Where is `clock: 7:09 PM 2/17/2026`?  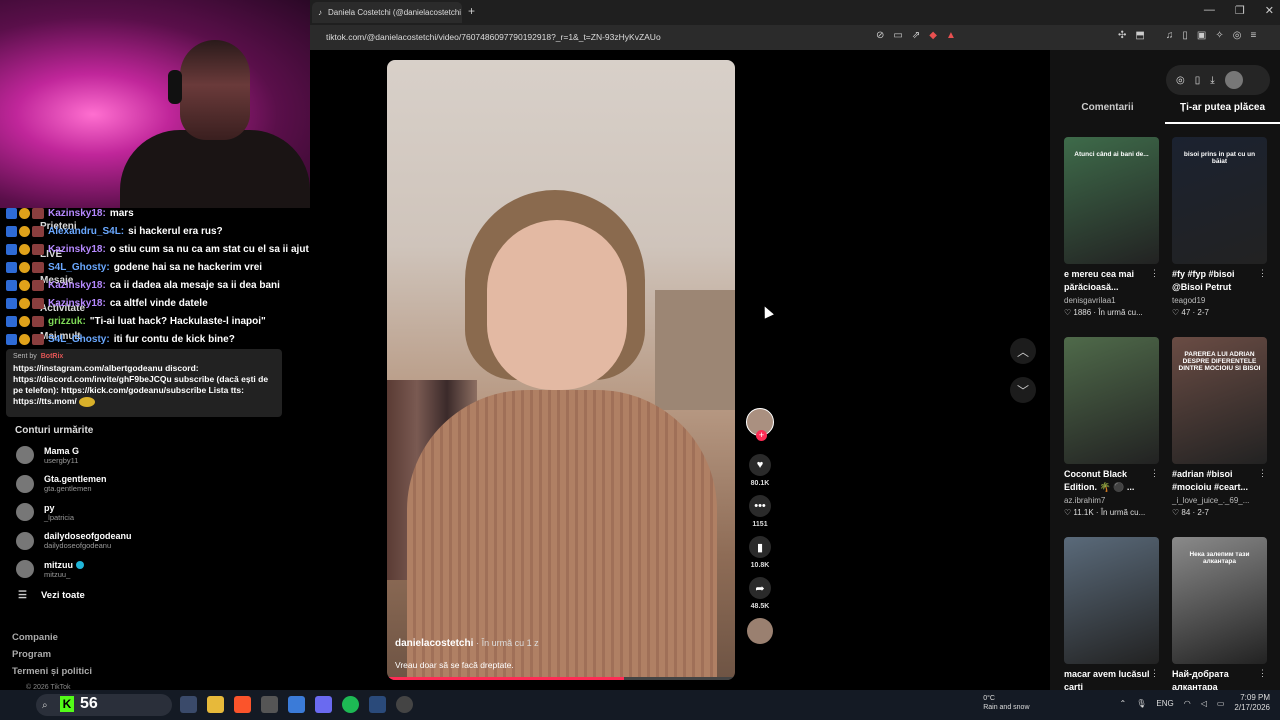
clock: 7:09 PM 2/17/2026 is located at coordinates (1252, 703).